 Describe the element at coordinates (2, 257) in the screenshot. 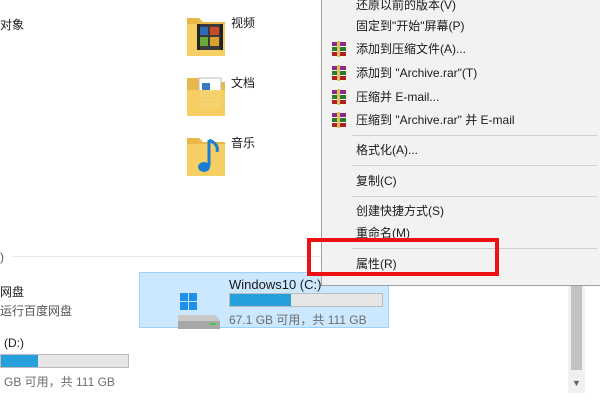

I see `section-header-devices: )` at that location.